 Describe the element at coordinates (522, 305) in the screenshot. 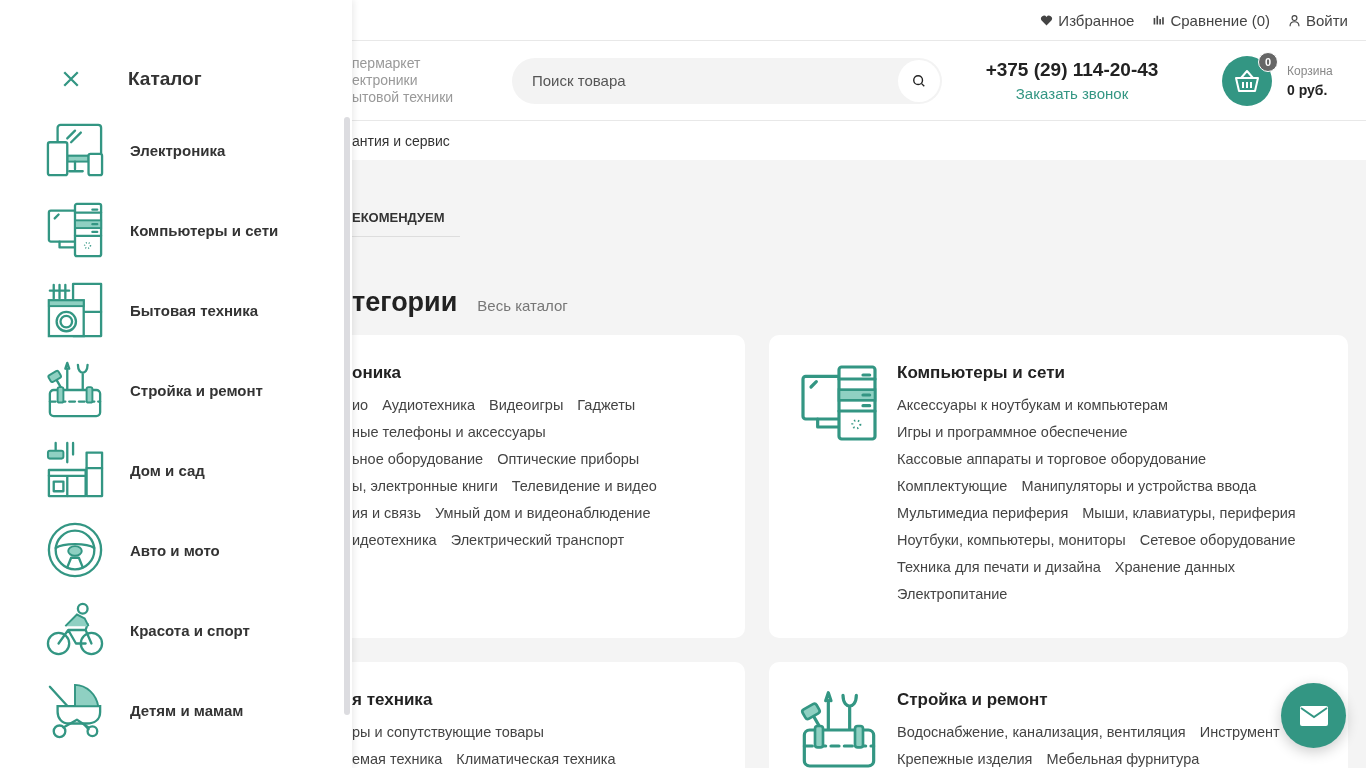

I see `all-catalog-link: Весь каталог` at that location.